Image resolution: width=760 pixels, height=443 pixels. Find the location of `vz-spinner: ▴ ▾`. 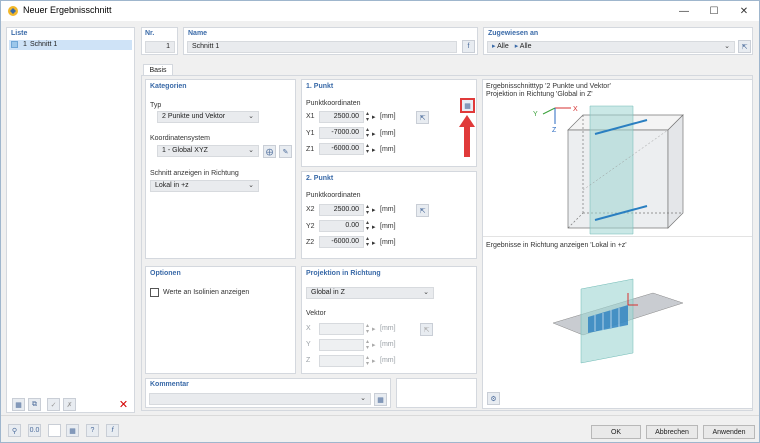

vz-spinner: ▴ ▾ is located at coordinates (367, 361).